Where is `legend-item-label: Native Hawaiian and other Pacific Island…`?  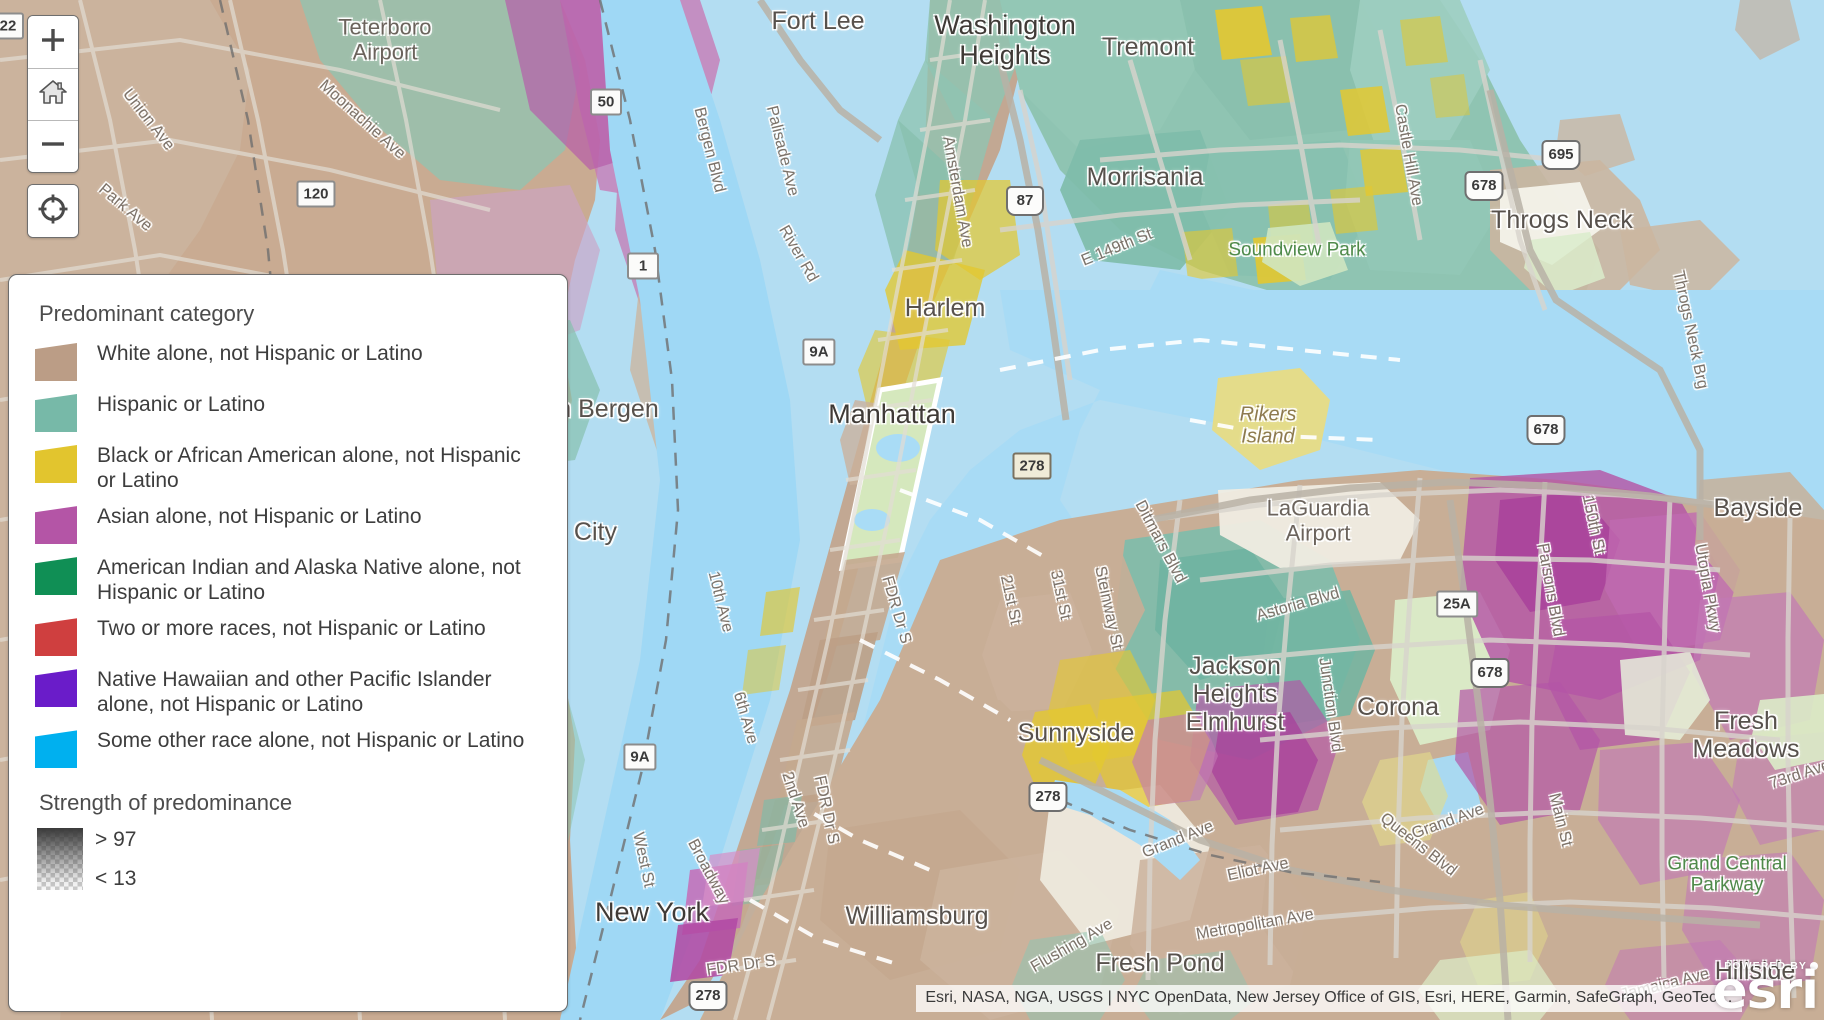 legend-item-label: Native Hawaiian and other Pacific Island… is located at coordinates (294, 692).